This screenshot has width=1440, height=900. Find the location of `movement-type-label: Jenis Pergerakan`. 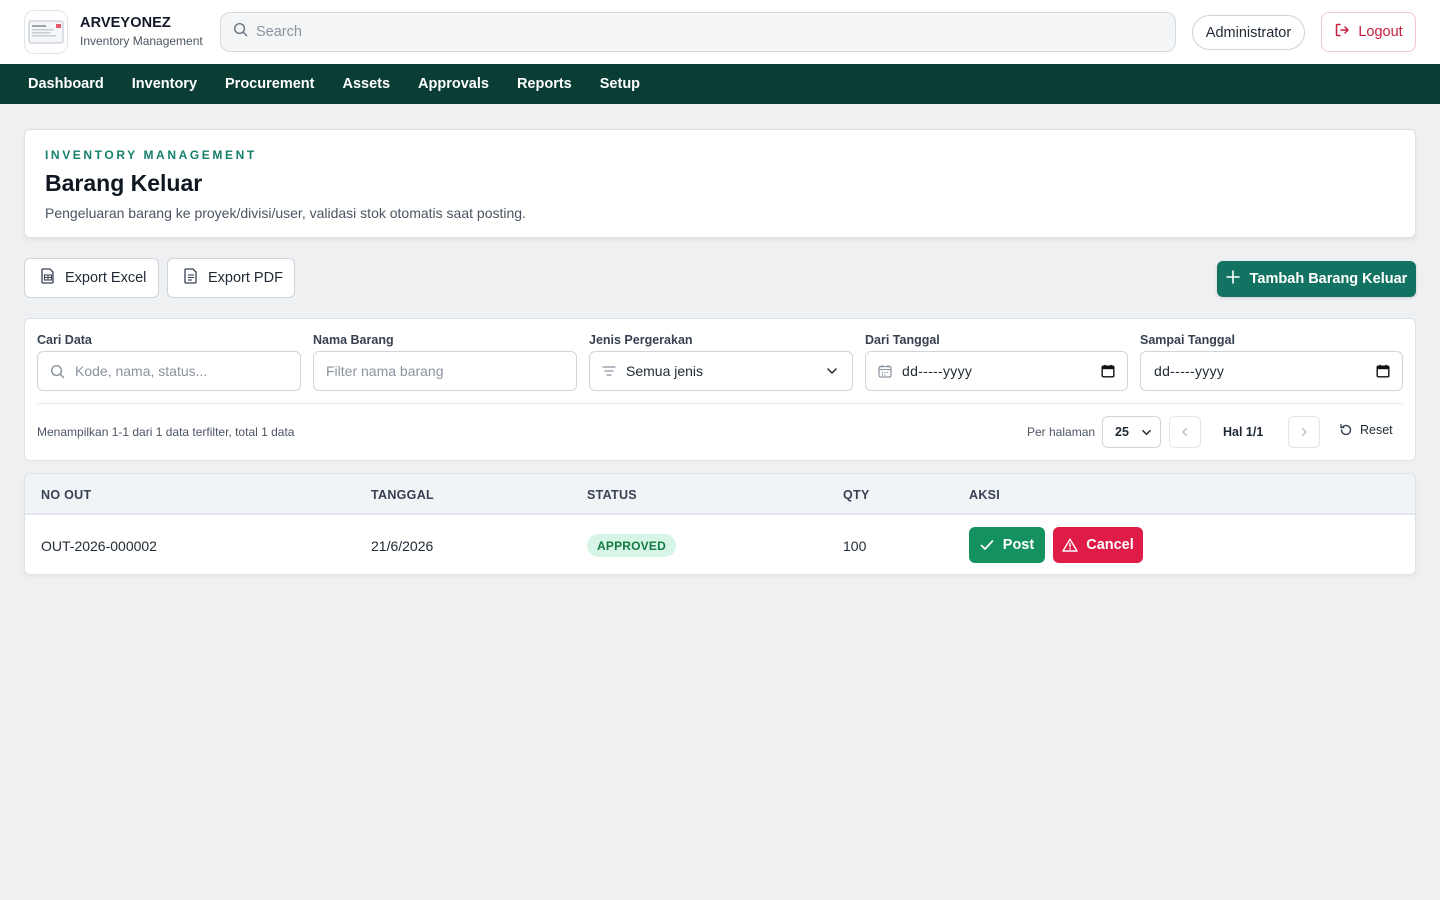

movement-type-label: Jenis Pergerakan is located at coordinates (641, 340).